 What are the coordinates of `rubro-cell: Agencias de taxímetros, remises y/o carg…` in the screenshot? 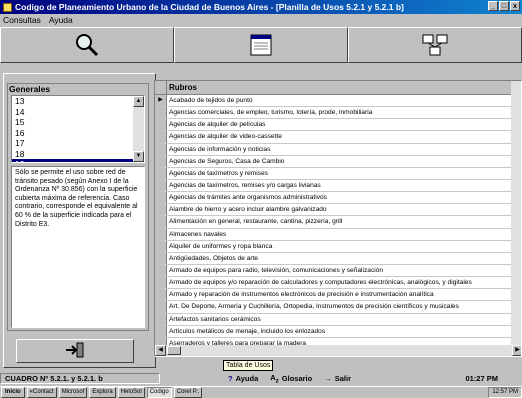 It's located at (344, 185).